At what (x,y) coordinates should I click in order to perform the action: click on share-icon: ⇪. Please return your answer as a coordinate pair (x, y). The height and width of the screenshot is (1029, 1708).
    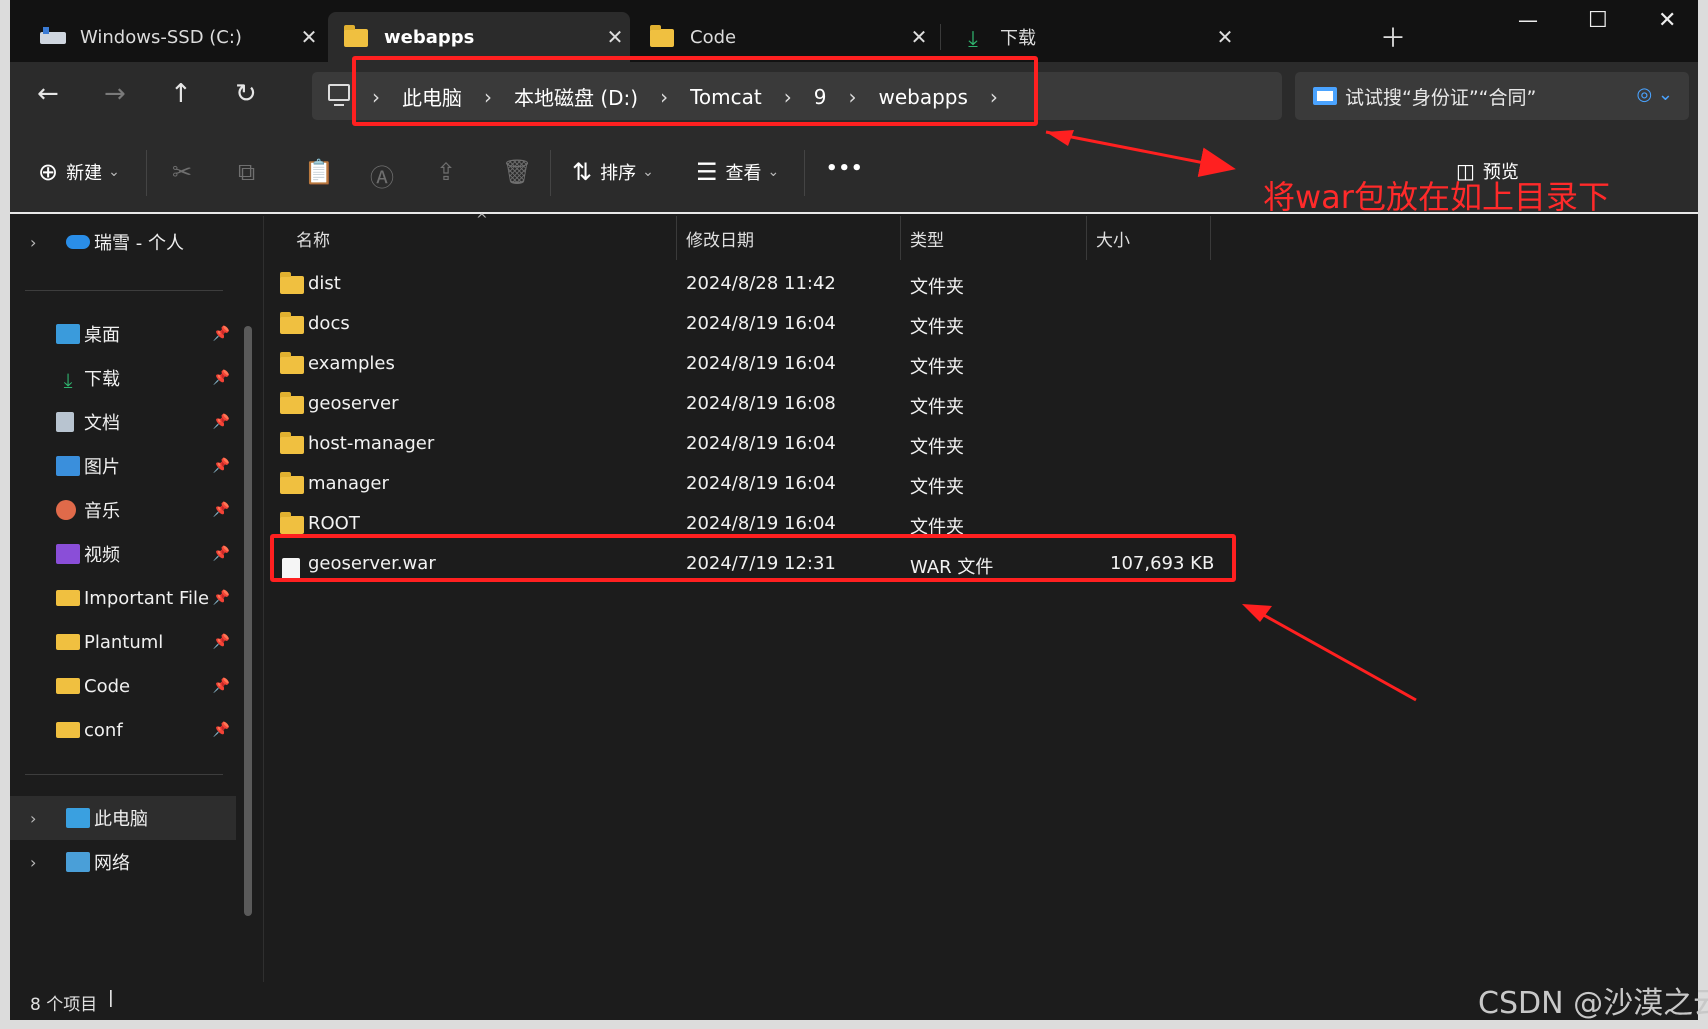
    Looking at the image, I should click on (450, 172).